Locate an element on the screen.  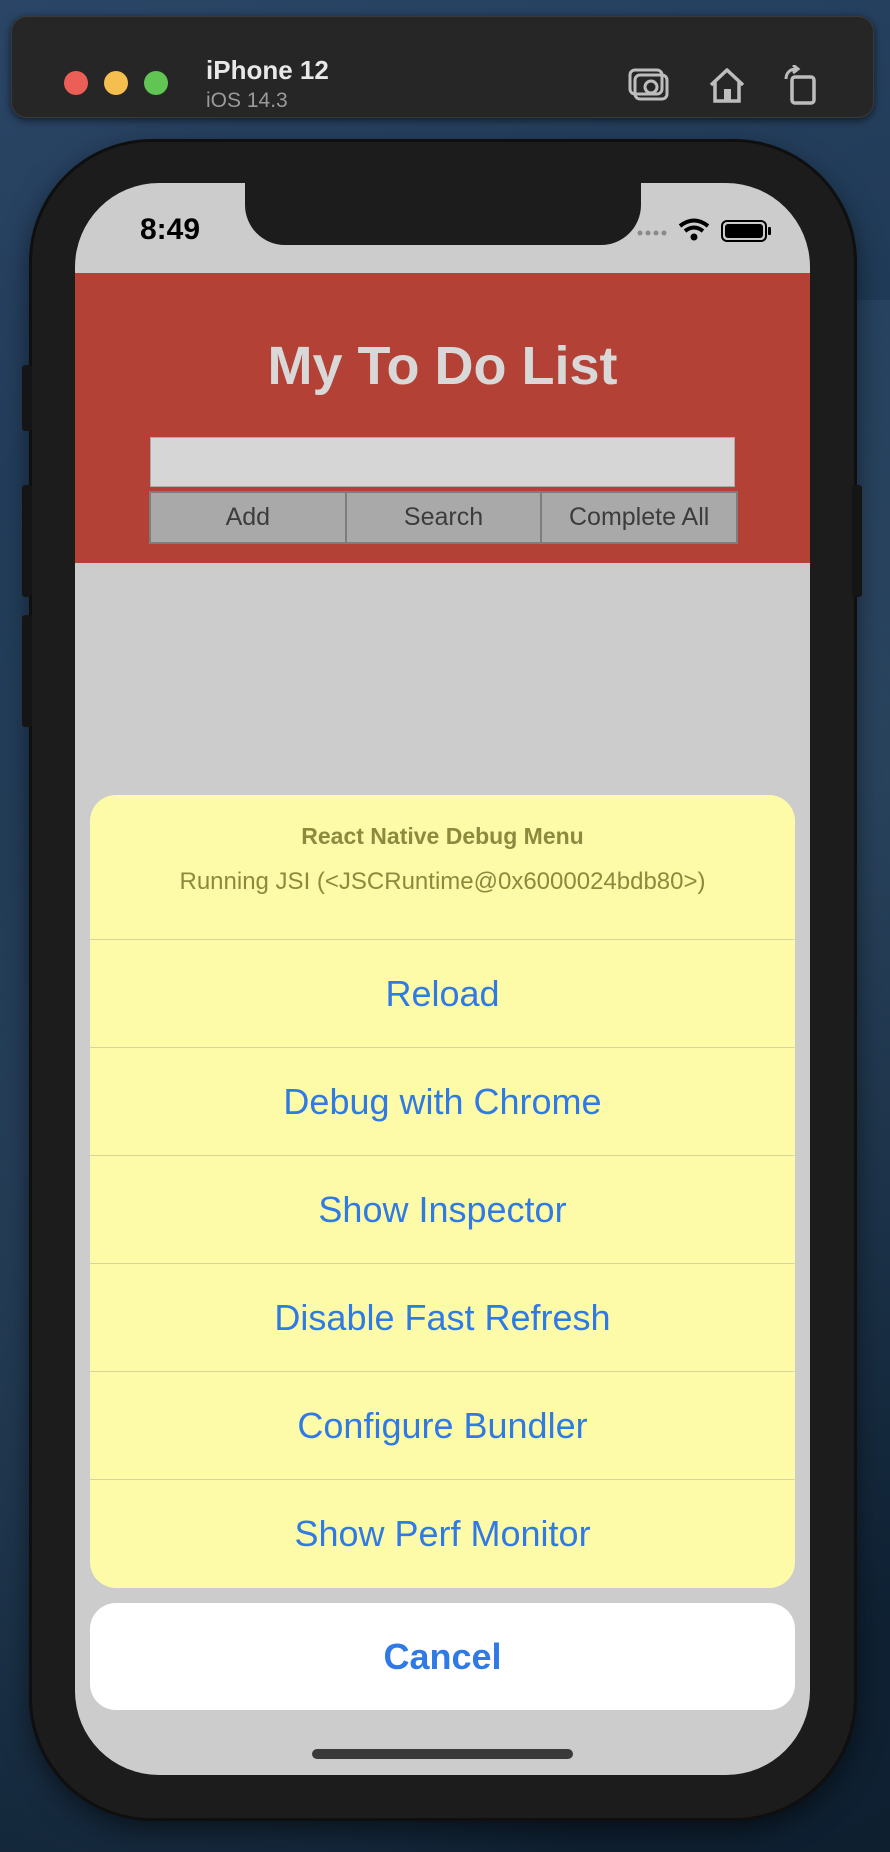
simulator-titlebar: iPhone 12 iOS 14.3 is located at coordinates (442, 67).